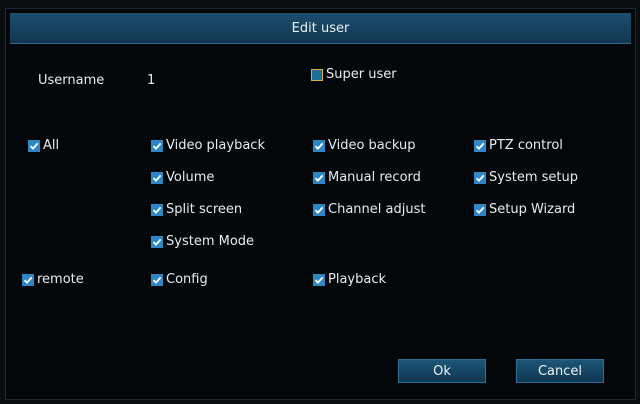 This screenshot has width=640, height=404. What do you see at coordinates (190, 177) in the screenshot?
I see `volume-label: Volume` at bounding box center [190, 177].